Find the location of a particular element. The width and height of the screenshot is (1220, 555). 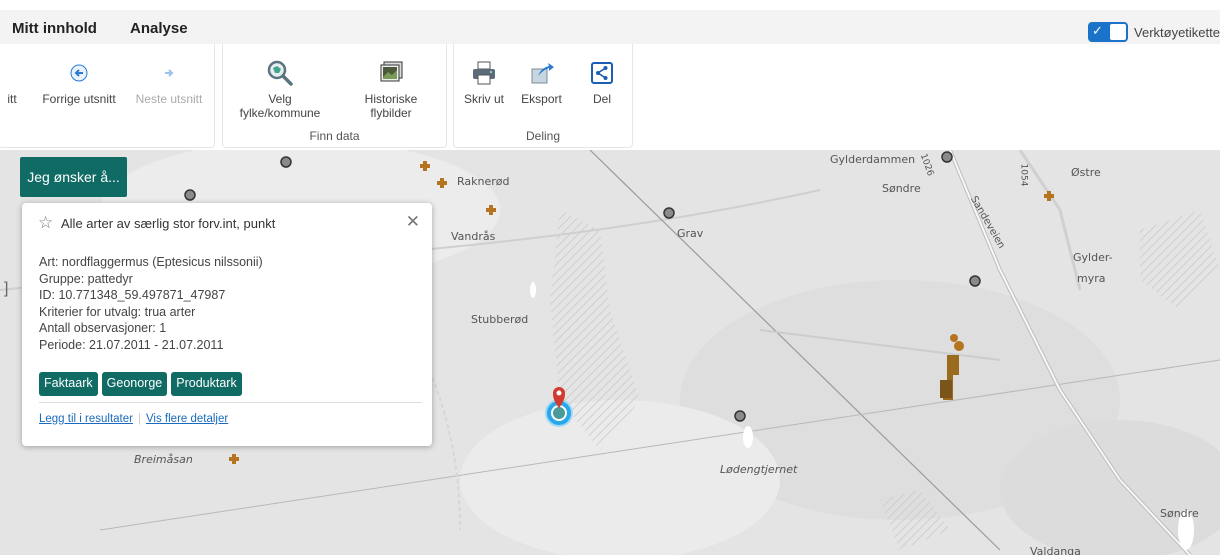

share-button: Del is located at coordinates (602, 82).